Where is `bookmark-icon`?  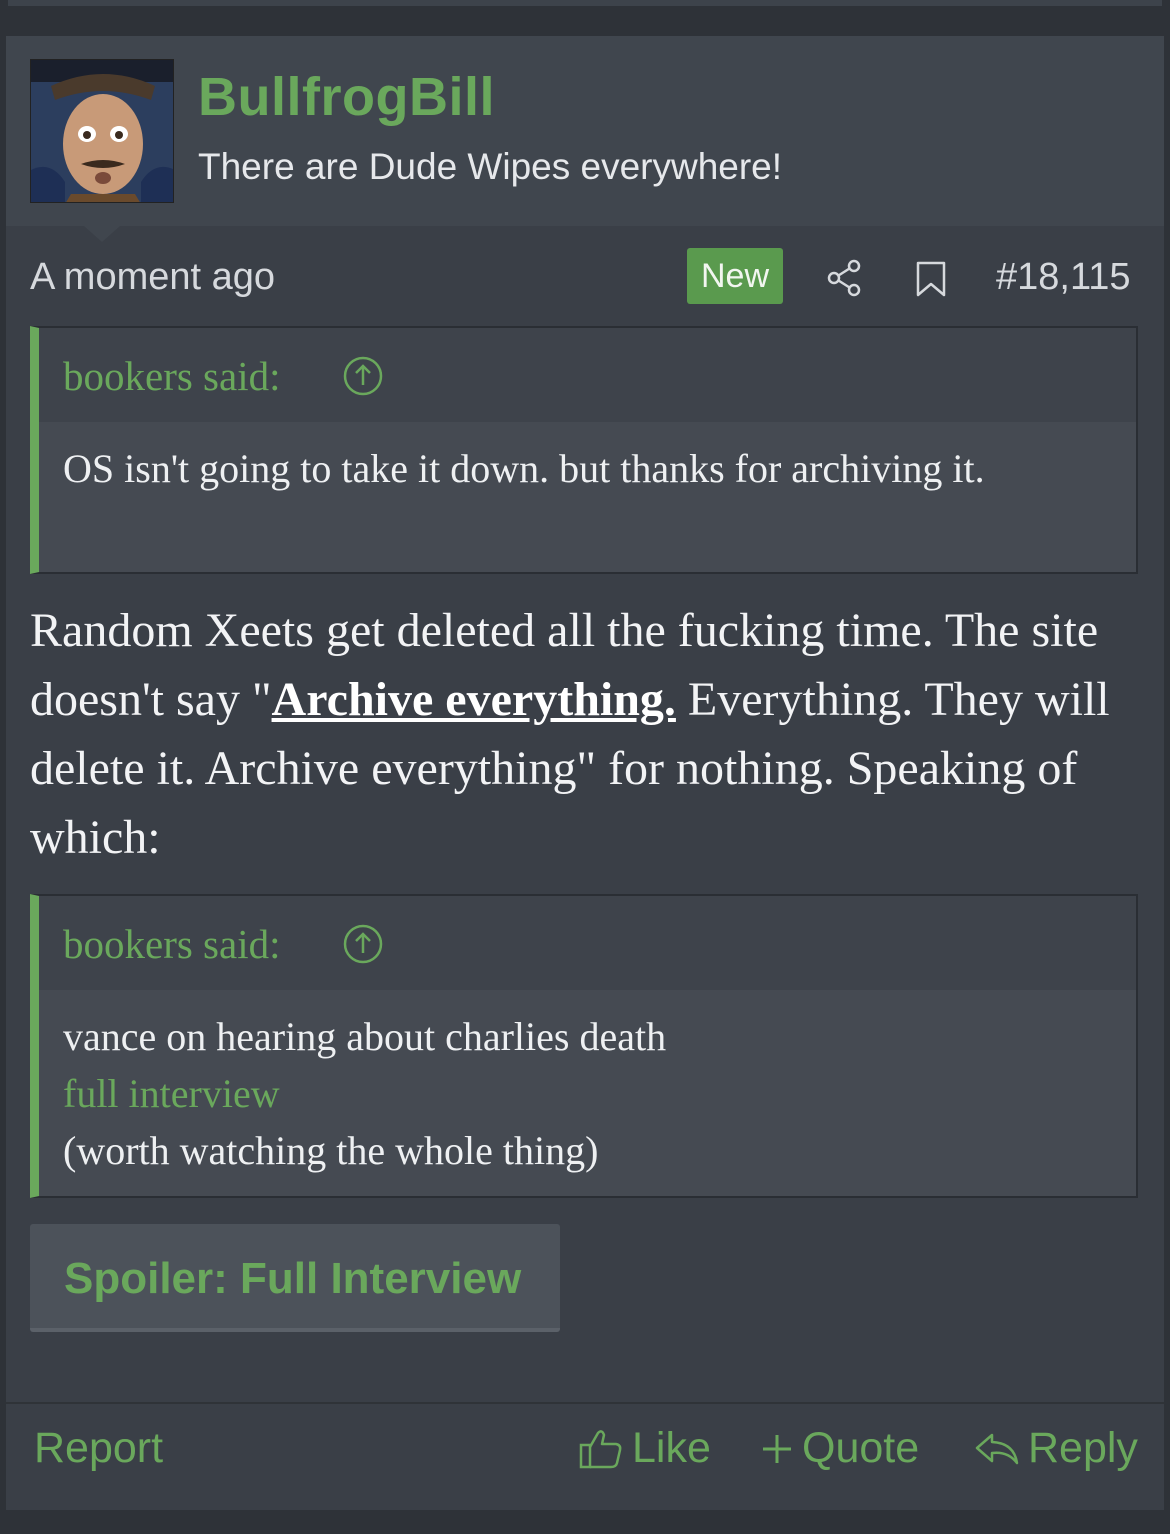
bookmark-icon is located at coordinates (931, 279).